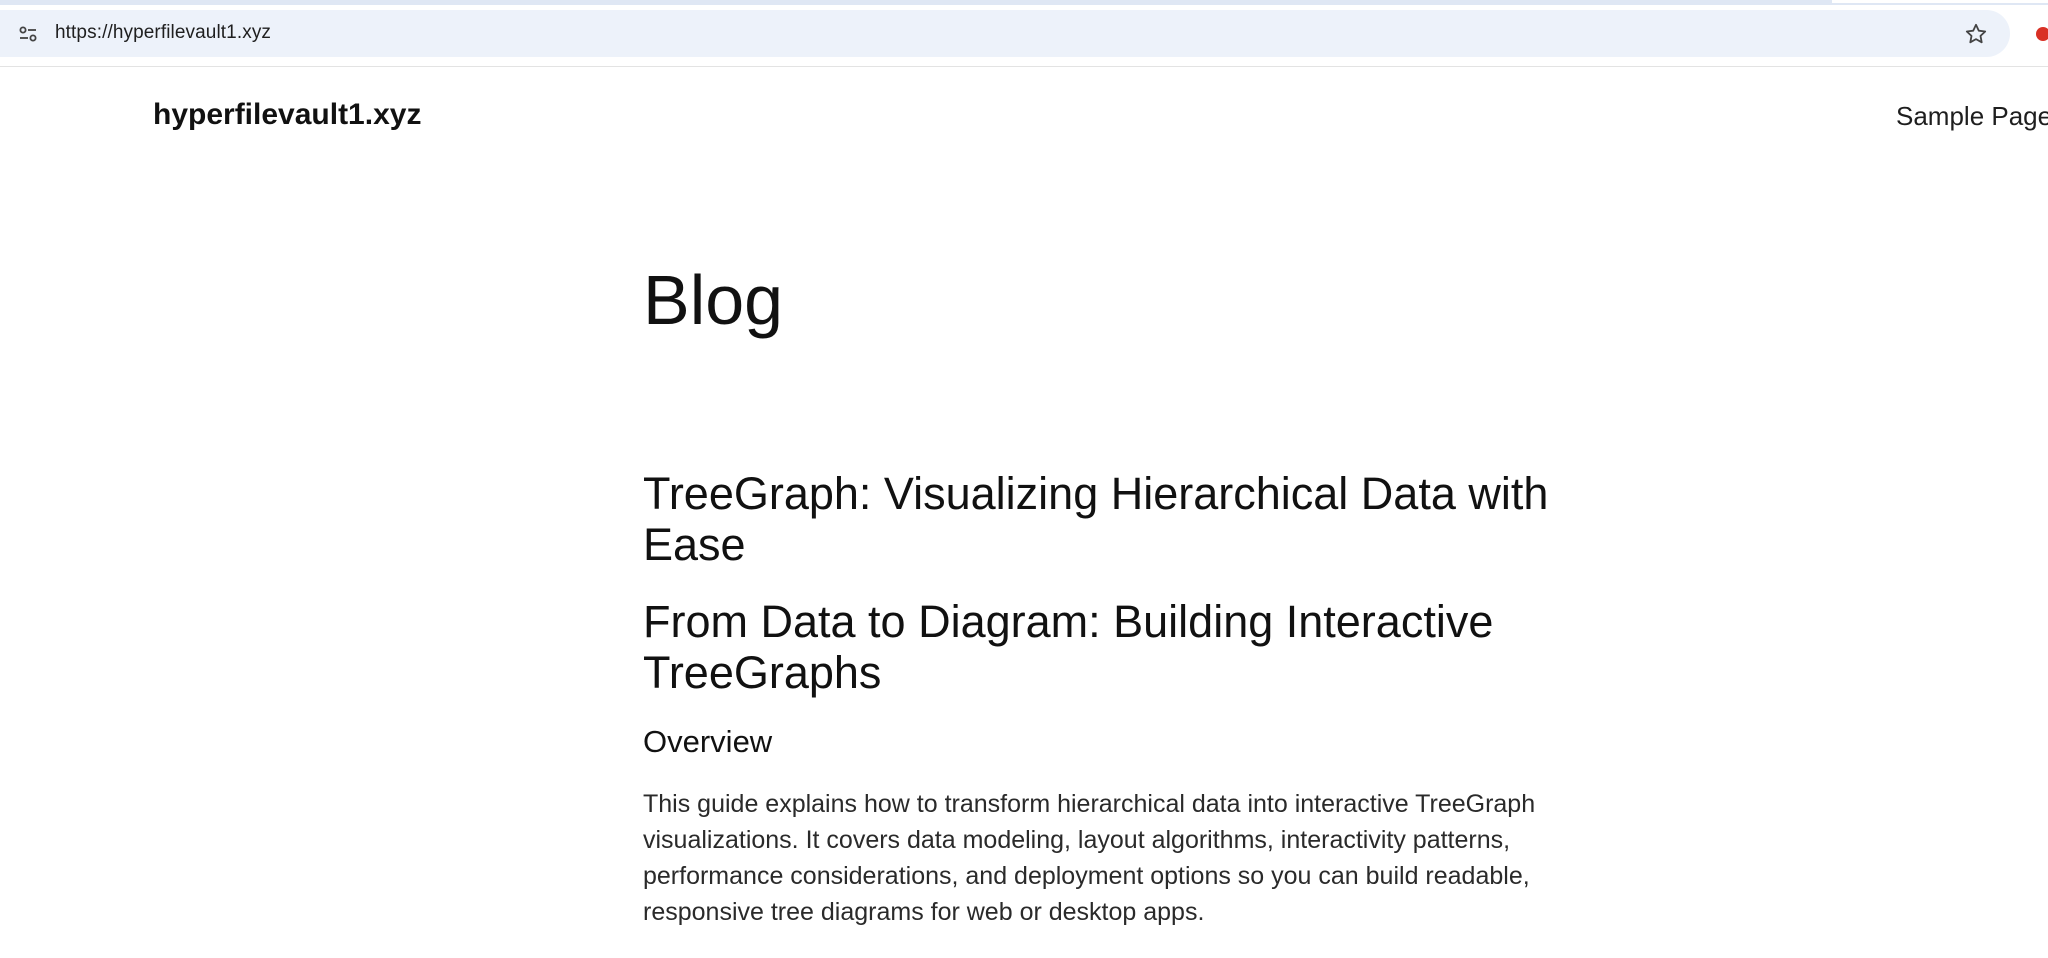 Image resolution: width=2048 pixels, height=958 pixels. What do you see at coordinates (2042, 34) in the screenshot?
I see `extension-icon` at bounding box center [2042, 34].